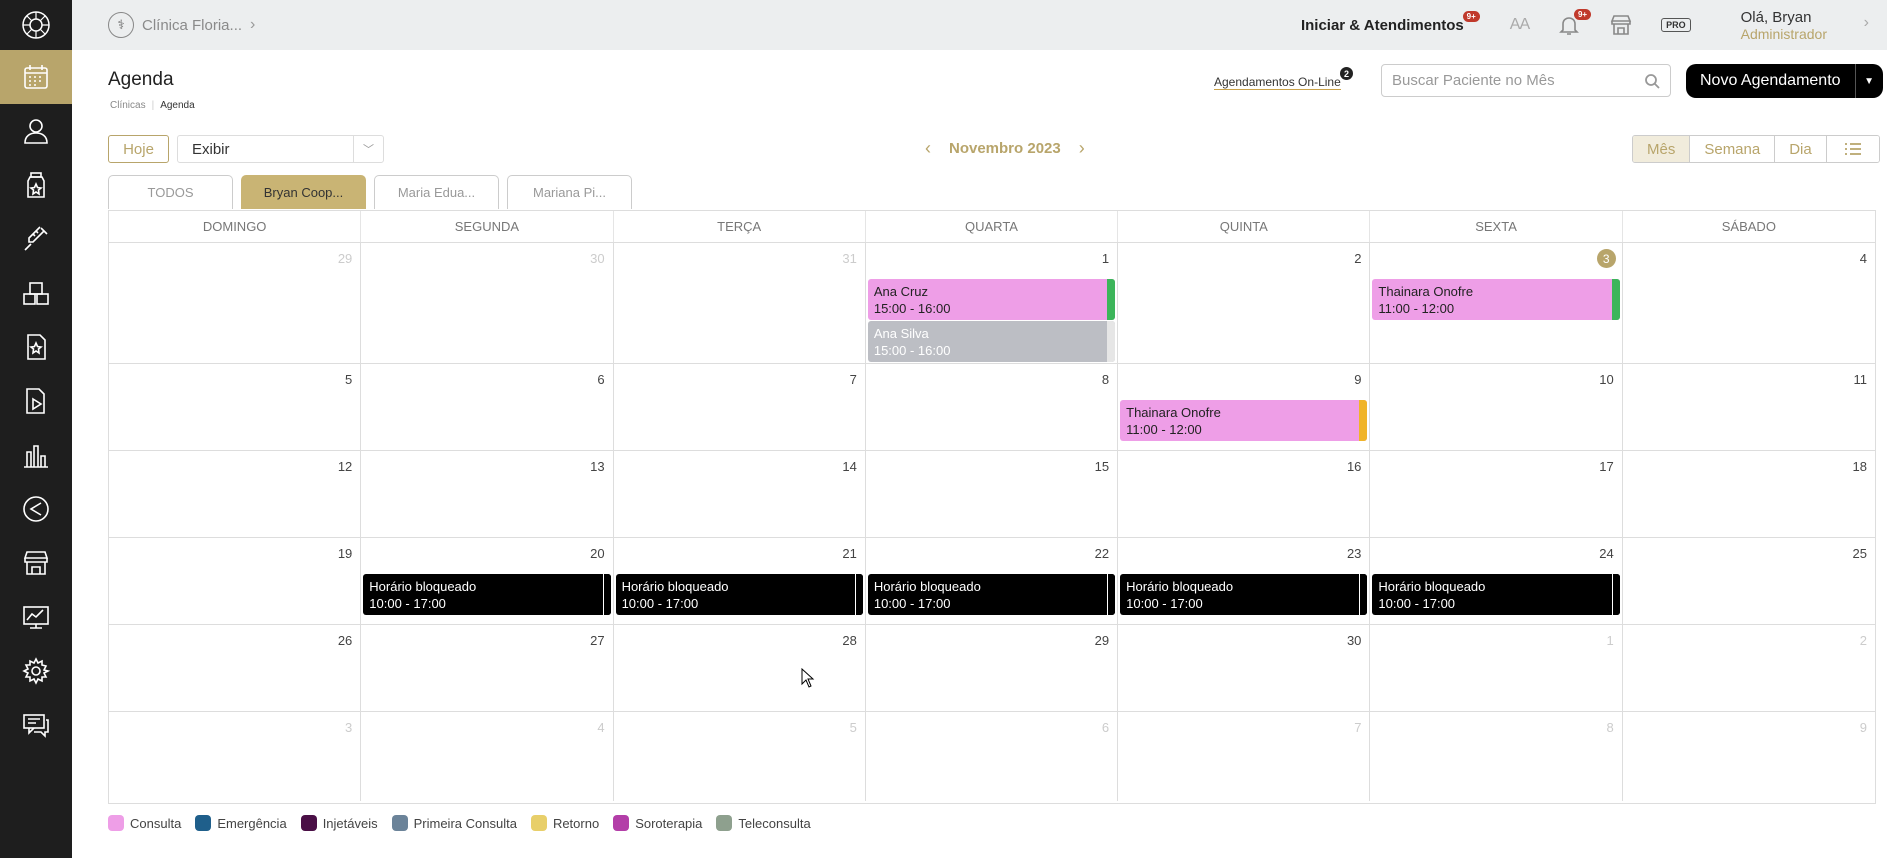 The height and width of the screenshot is (858, 1887). Describe the element at coordinates (36, 25) in the screenshot. I see `app-logo` at that location.